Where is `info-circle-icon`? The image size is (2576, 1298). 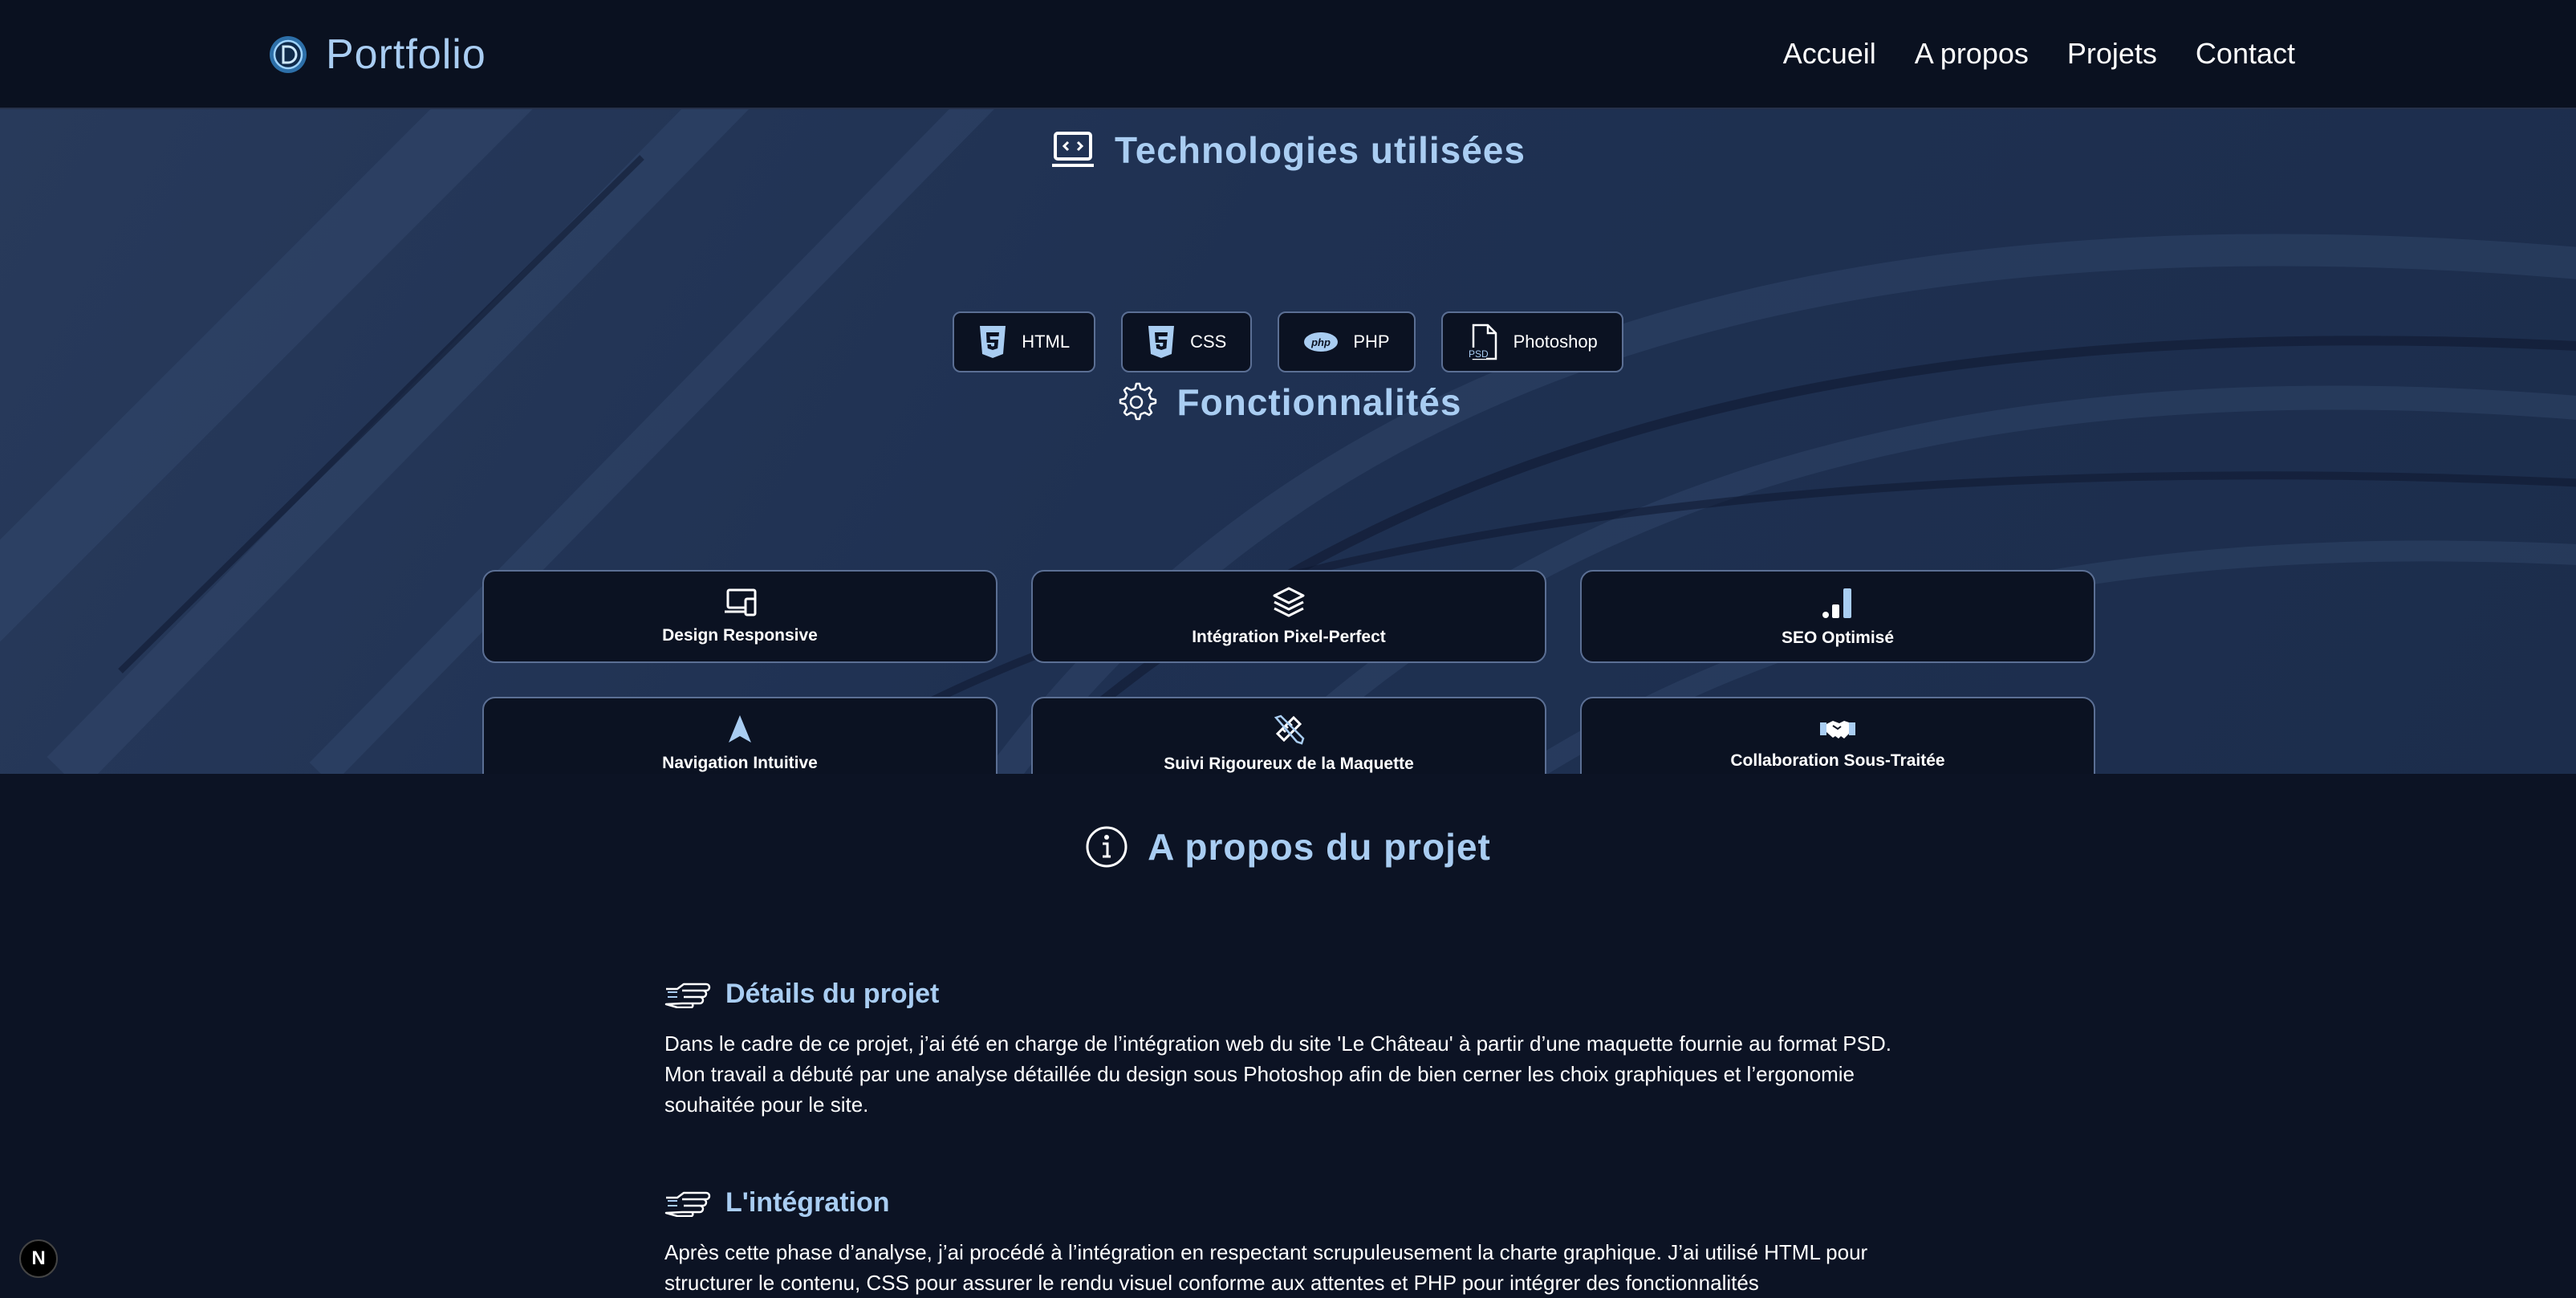
info-circle-icon is located at coordinates (1107, 847).